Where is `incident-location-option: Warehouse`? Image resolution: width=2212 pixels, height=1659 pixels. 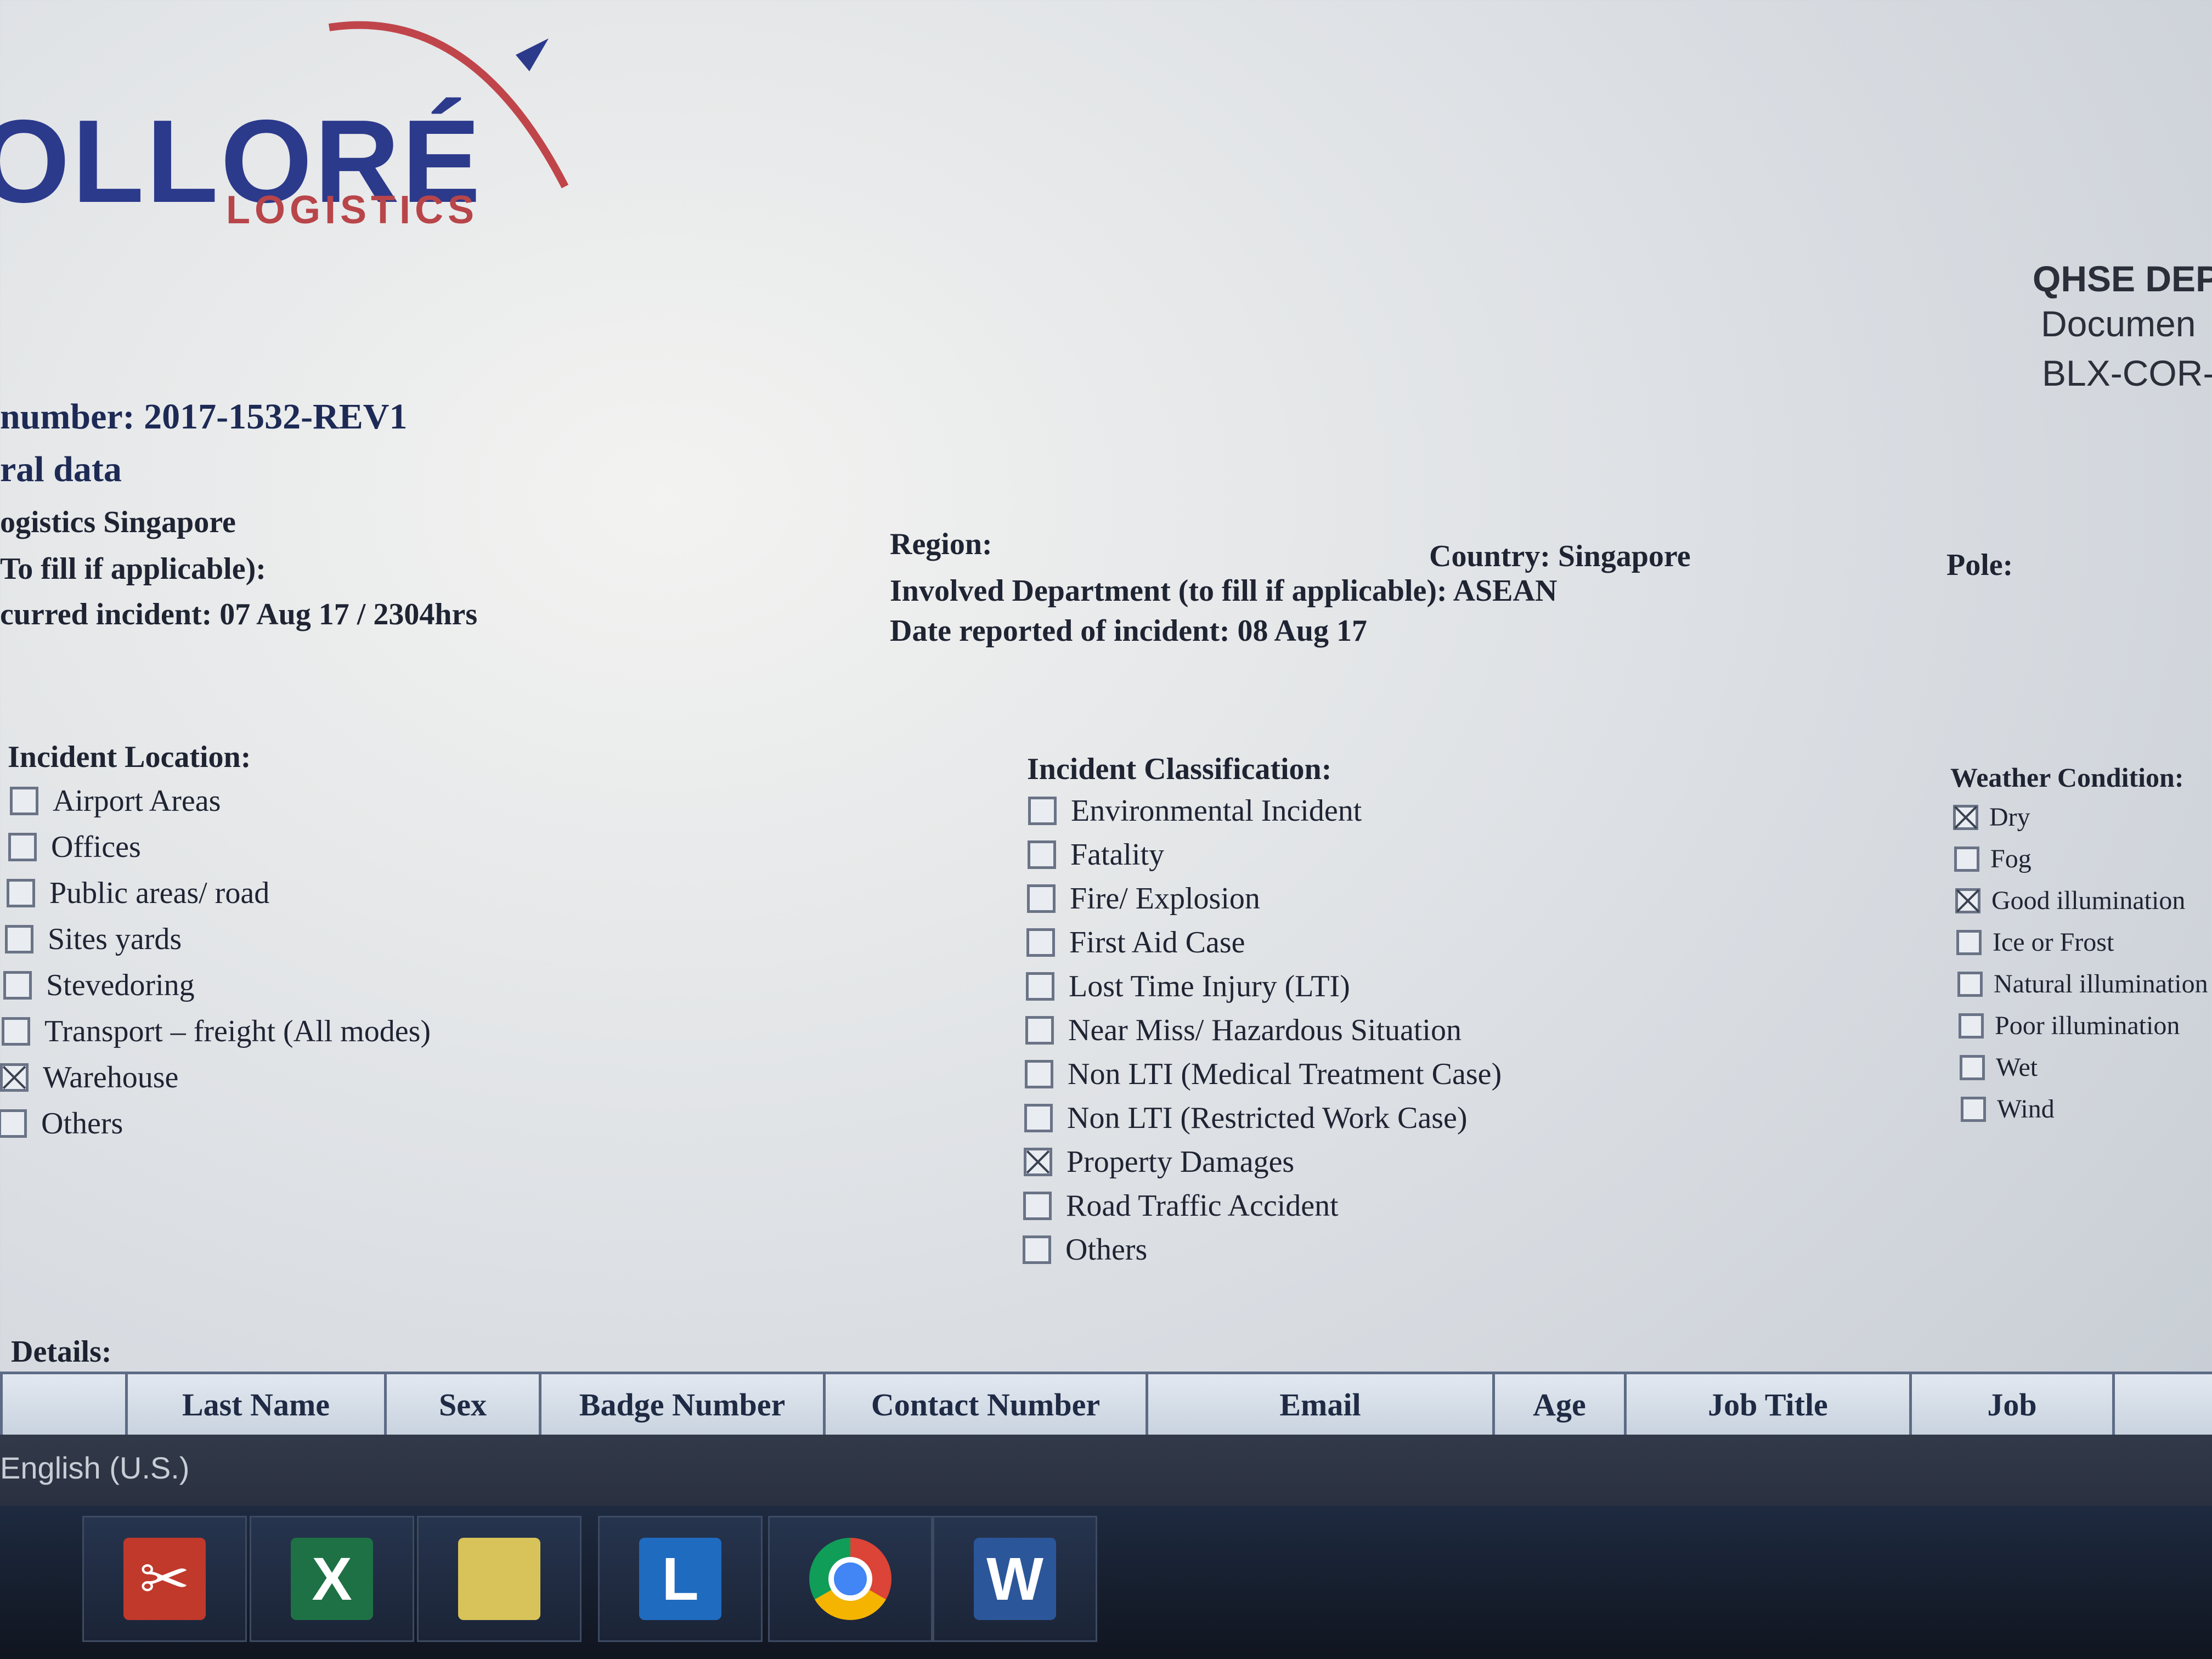 incident-location-option: Warehouse is located at coordinates (89, 1077).